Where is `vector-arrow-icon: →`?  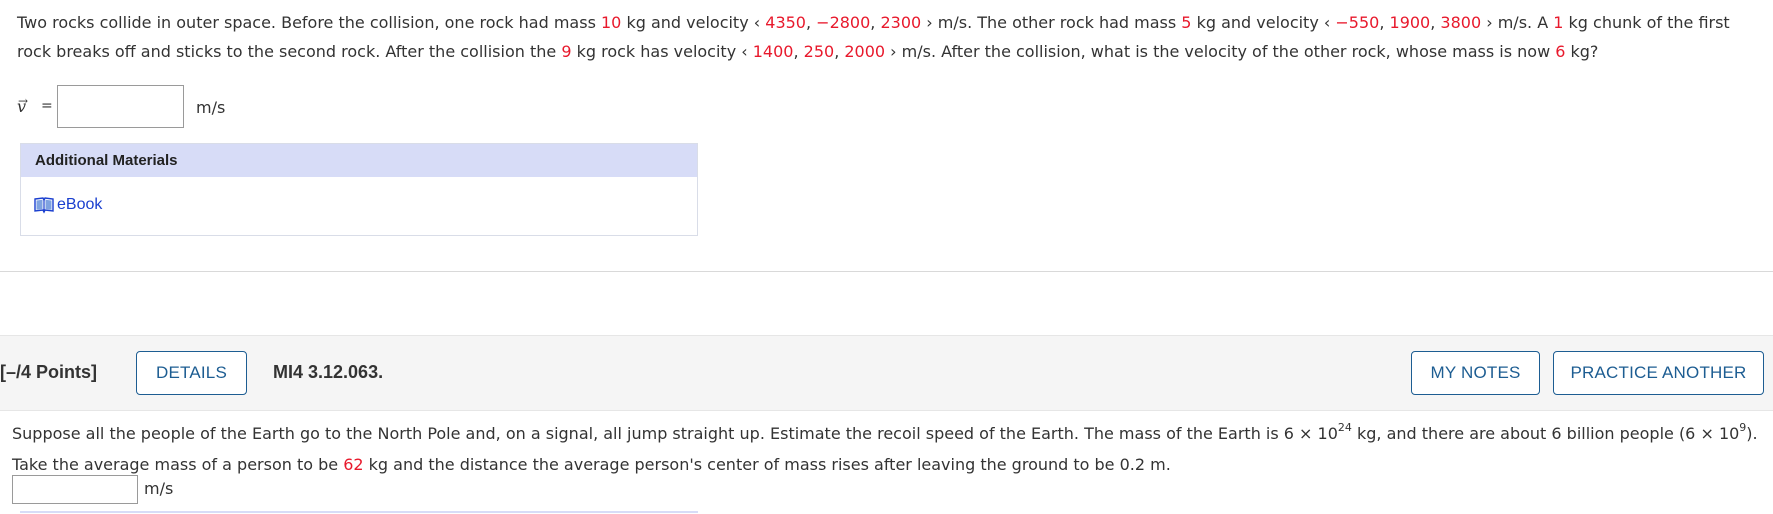
vector-arrow-icon: → is located at coordinates (23, 101).